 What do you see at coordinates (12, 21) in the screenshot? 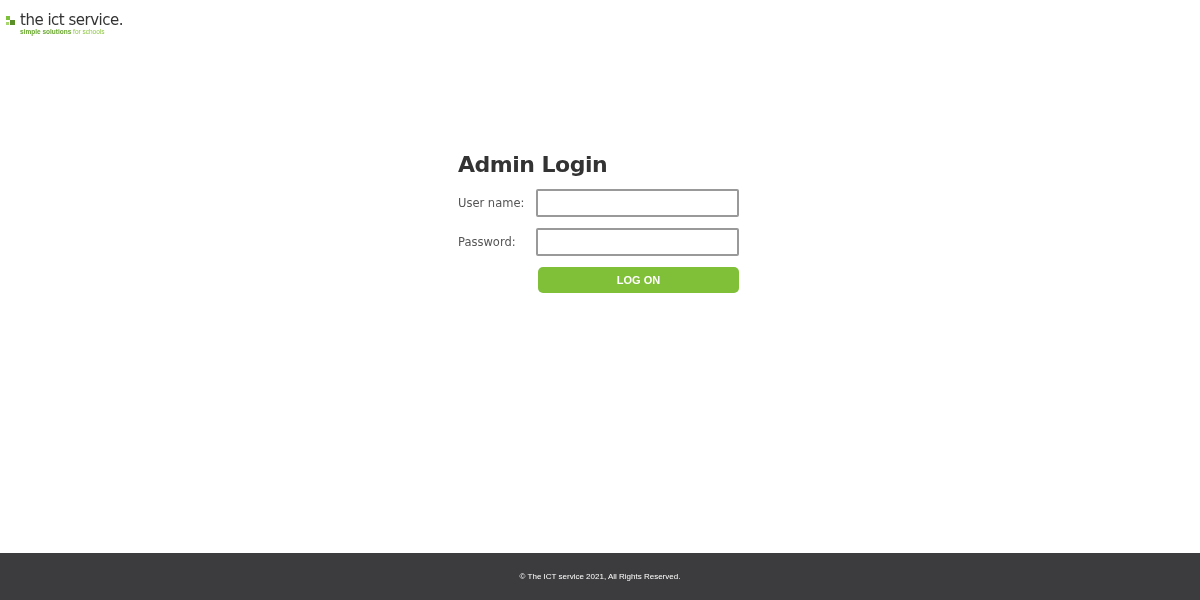
I see `squares-icon` at bounding box center [12, 21].